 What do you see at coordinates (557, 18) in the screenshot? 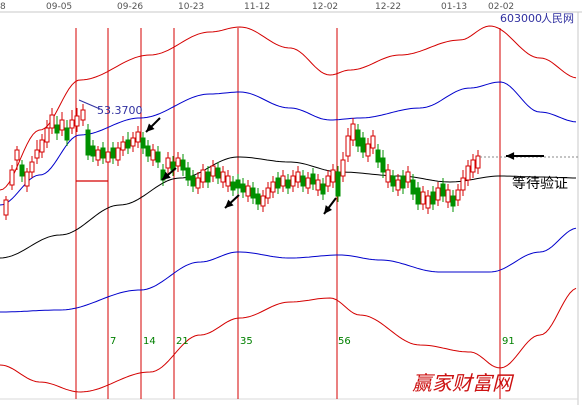
I see `stock-name: 人民网` at bounding box center [557, 18].